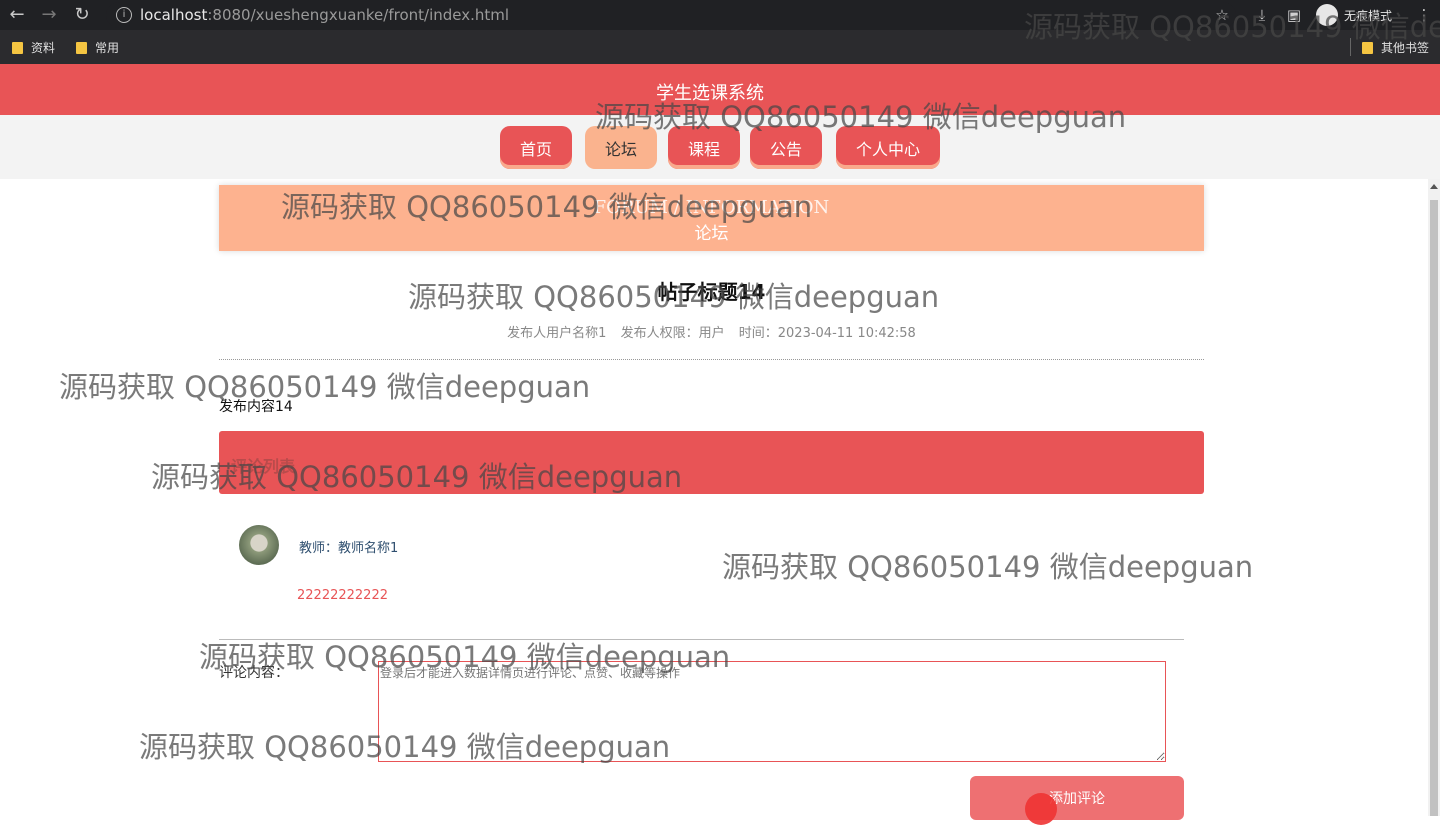  What do you see at coordinates (256, 407) in the screenshot?
I see `post-content: 发布内容14` at bounding box center [256, 407].